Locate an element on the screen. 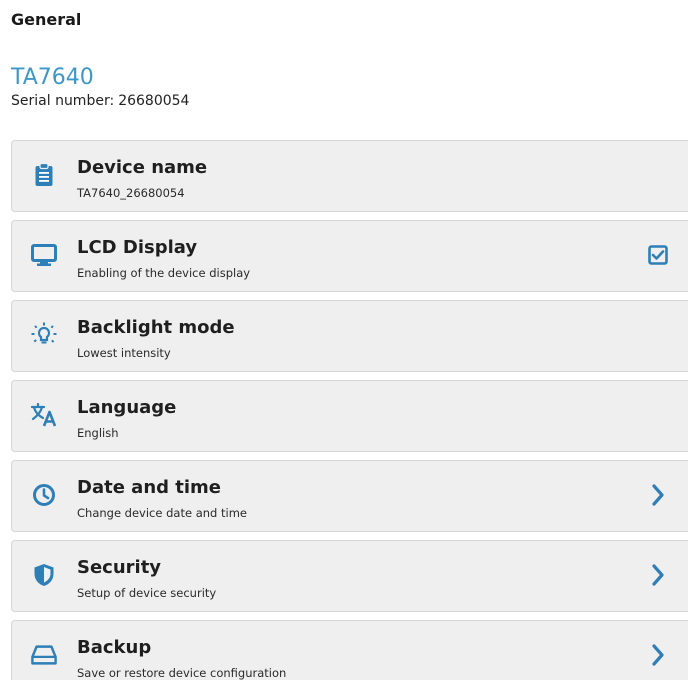 This screenshot has height=680, width=688. setting-title: Language is located at coordinates (127, 407).